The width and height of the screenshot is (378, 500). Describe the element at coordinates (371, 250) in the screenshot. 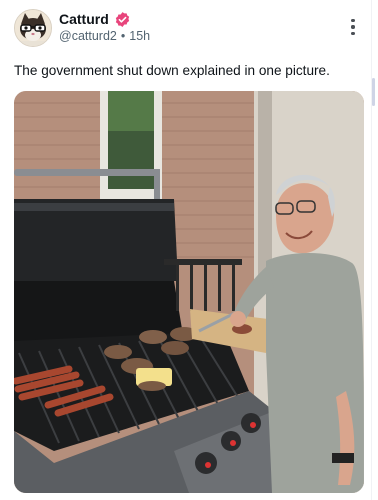

I see `scroll-track` at that location.